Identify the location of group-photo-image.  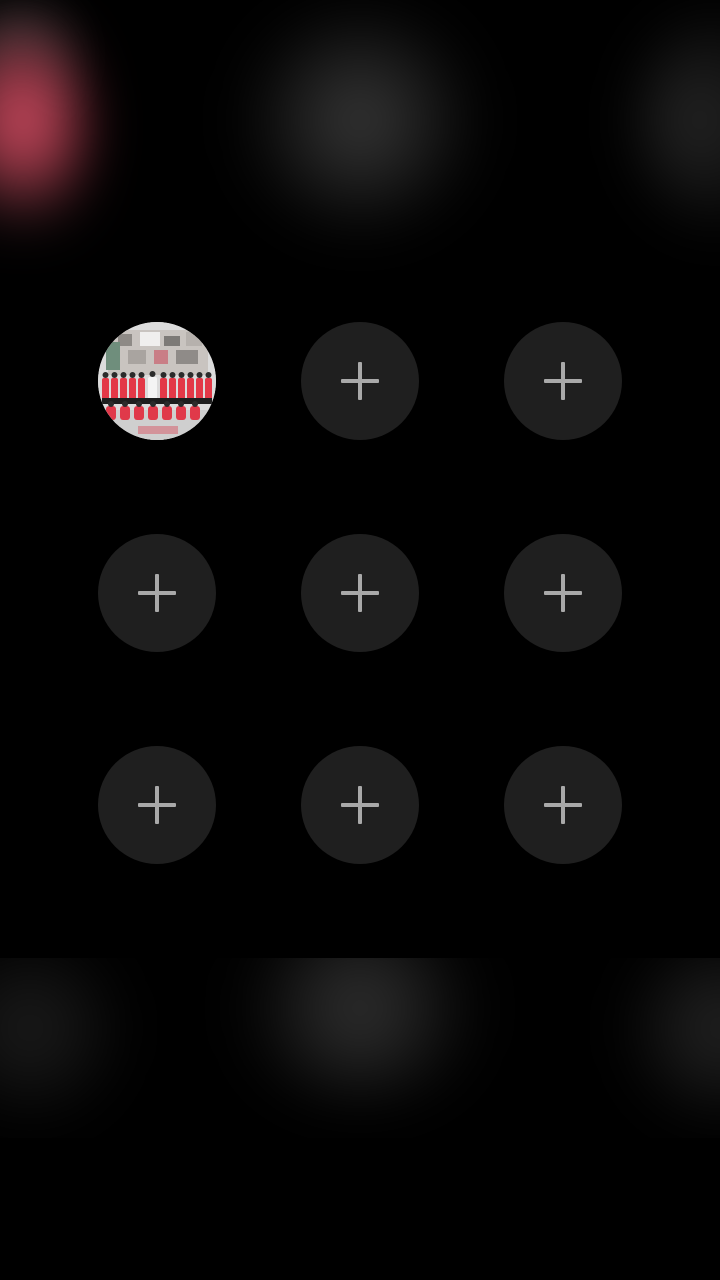
(157, 381).